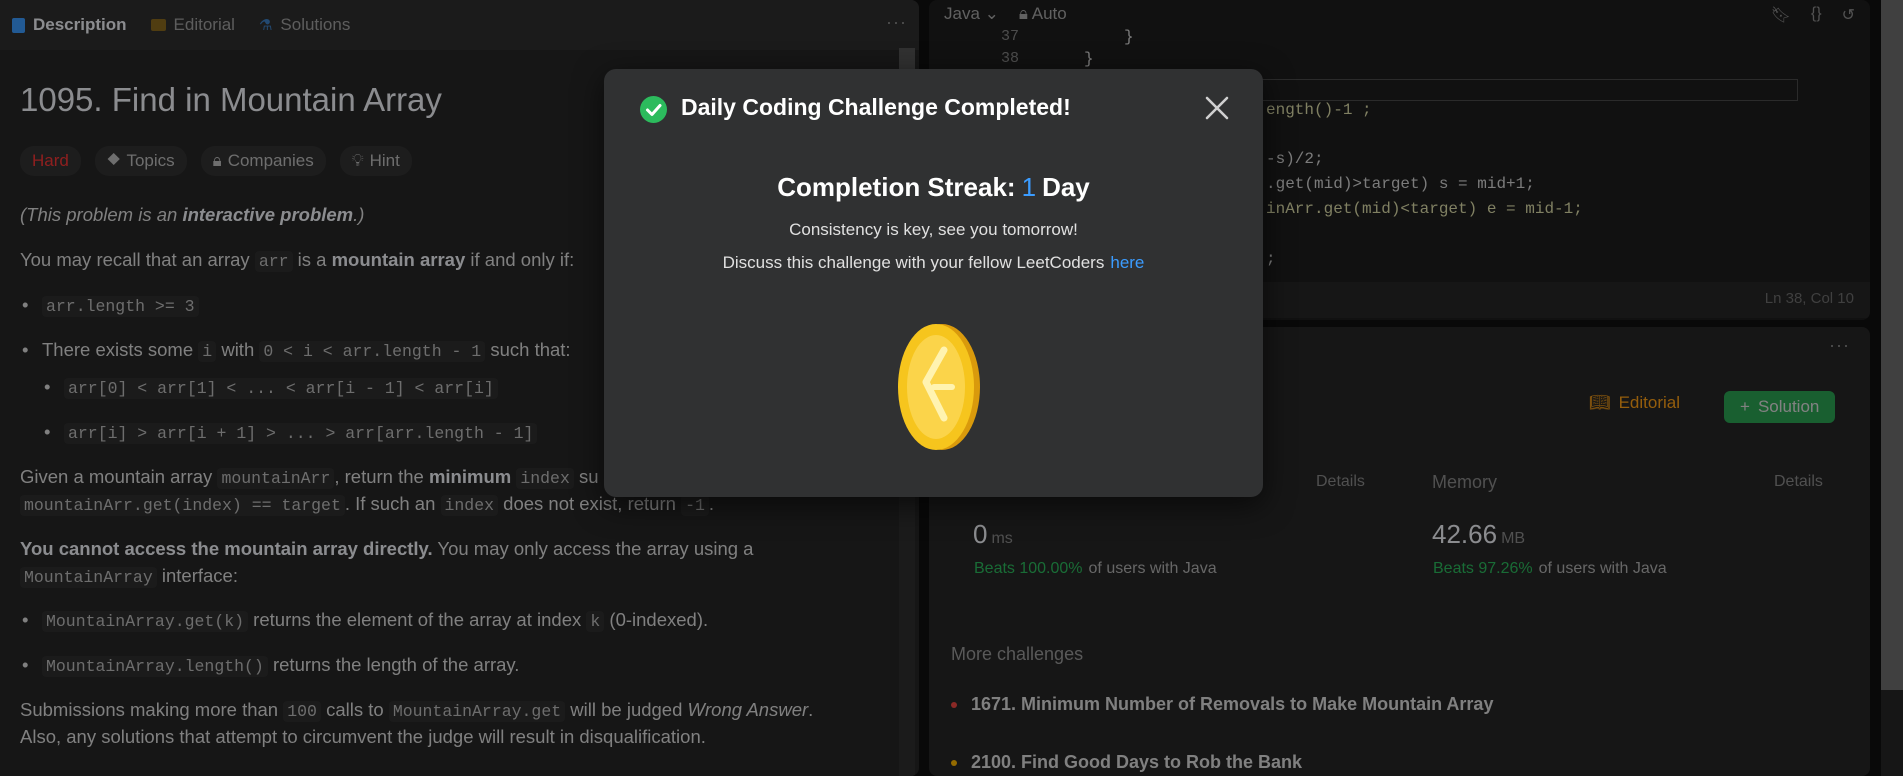 Image resolution: width=1903 pixels, height=776 pixels. What do you see at coordinates (933, 229) in the screenshot?
I see `encouragement-text: Consistency is key, see you tomorrow!` at bounding box center [933, 229].